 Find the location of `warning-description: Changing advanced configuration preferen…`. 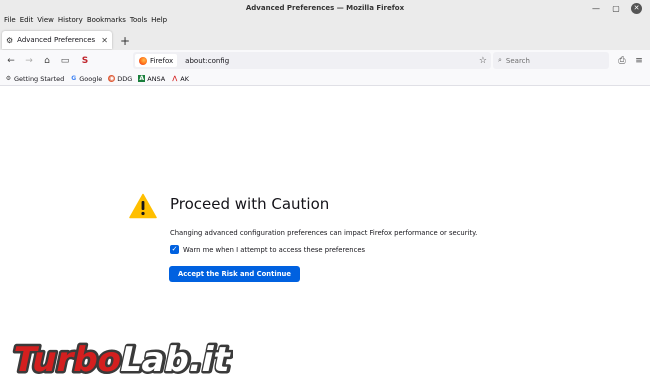

warning-description: Changing advanced configuration preferen… is located at coordinates (324, 233).